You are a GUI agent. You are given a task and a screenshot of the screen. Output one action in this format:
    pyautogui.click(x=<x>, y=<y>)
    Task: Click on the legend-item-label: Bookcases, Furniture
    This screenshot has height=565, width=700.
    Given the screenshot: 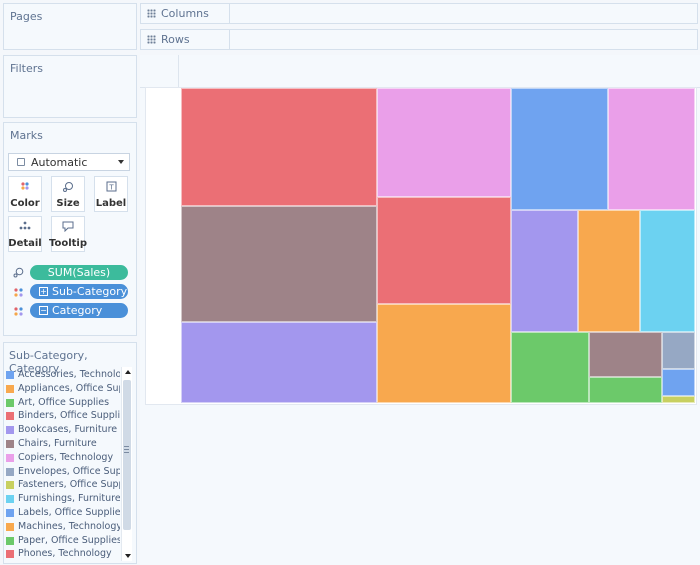 What is the action you would take?
    pyautogui.click(x=68, y=430)
    